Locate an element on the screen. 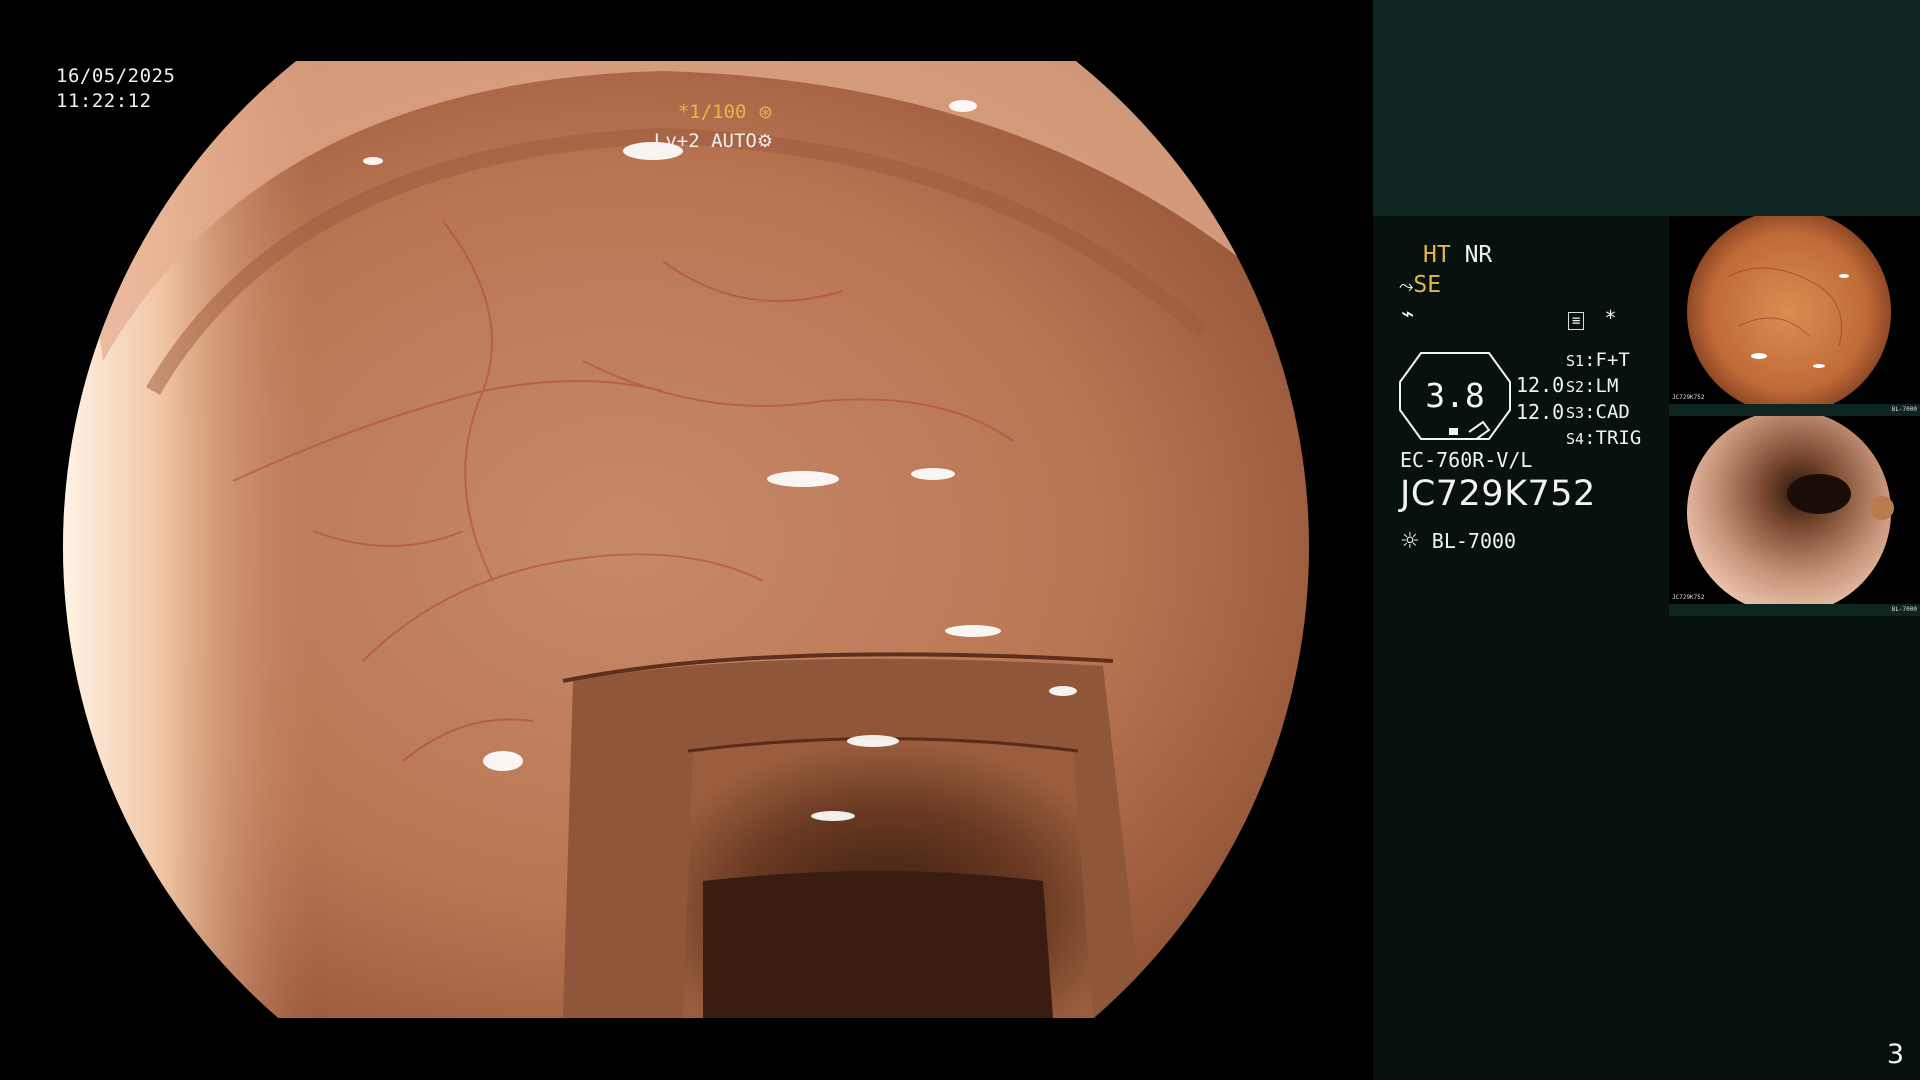 Image resolution: width=1920 pixels, height=1080 pixels. scope-tip-icon: ⤳ is located at coordinates (1406, 286).